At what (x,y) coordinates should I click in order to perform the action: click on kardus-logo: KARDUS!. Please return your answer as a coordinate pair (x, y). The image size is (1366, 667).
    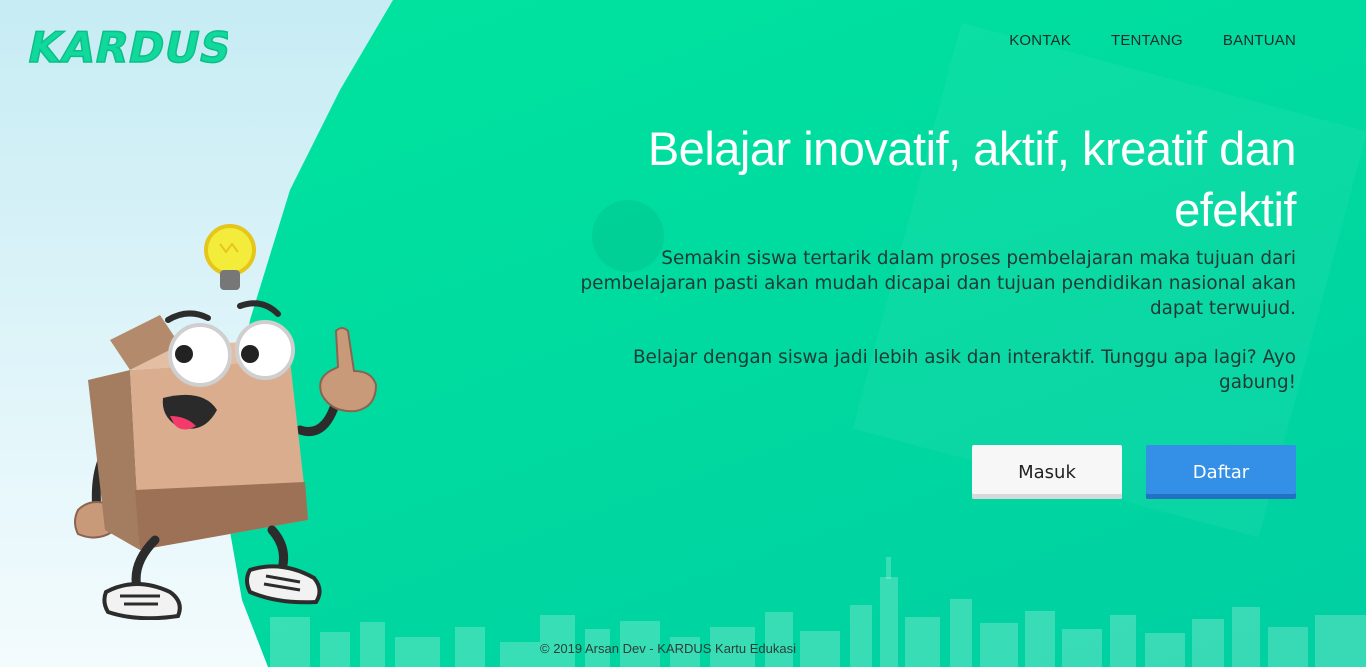
    Looking at the image, I should click on (123, 42).